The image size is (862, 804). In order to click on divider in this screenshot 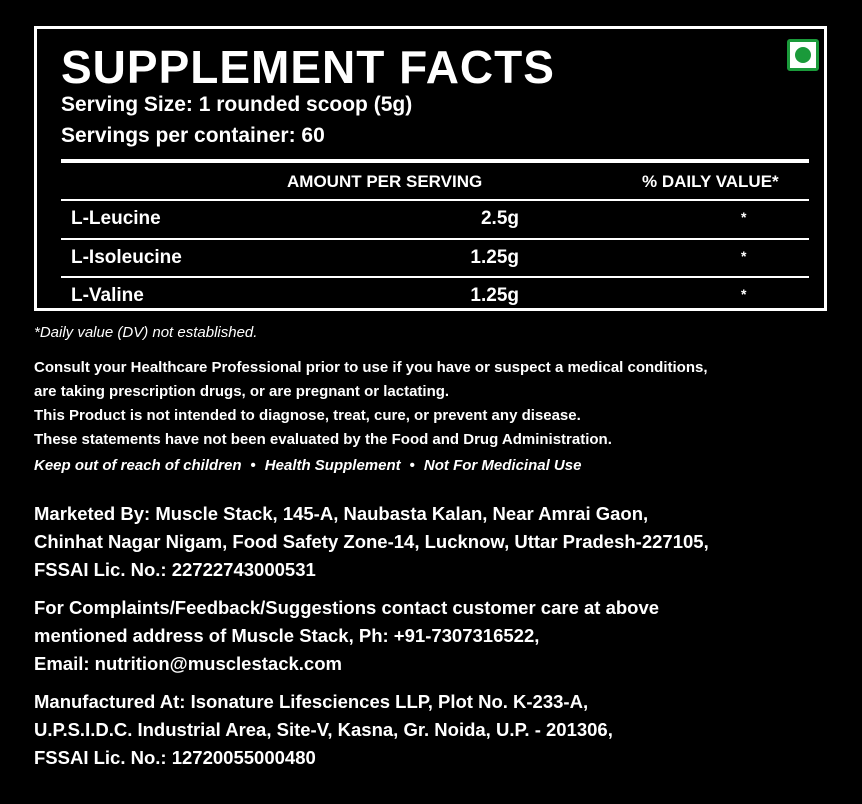, I will do `click(435, 161)`.